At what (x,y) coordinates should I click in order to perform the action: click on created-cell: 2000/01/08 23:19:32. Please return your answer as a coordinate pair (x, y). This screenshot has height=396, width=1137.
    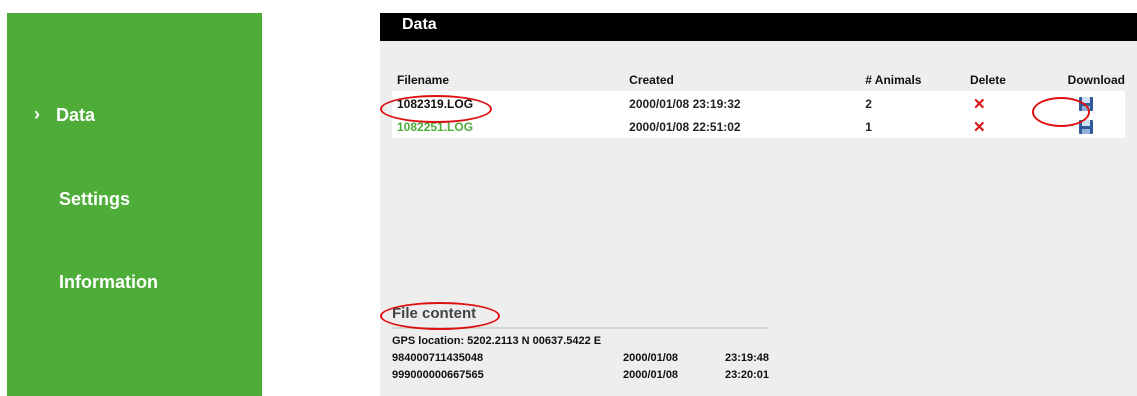
    Looking at the image, I should click on (742, 103).